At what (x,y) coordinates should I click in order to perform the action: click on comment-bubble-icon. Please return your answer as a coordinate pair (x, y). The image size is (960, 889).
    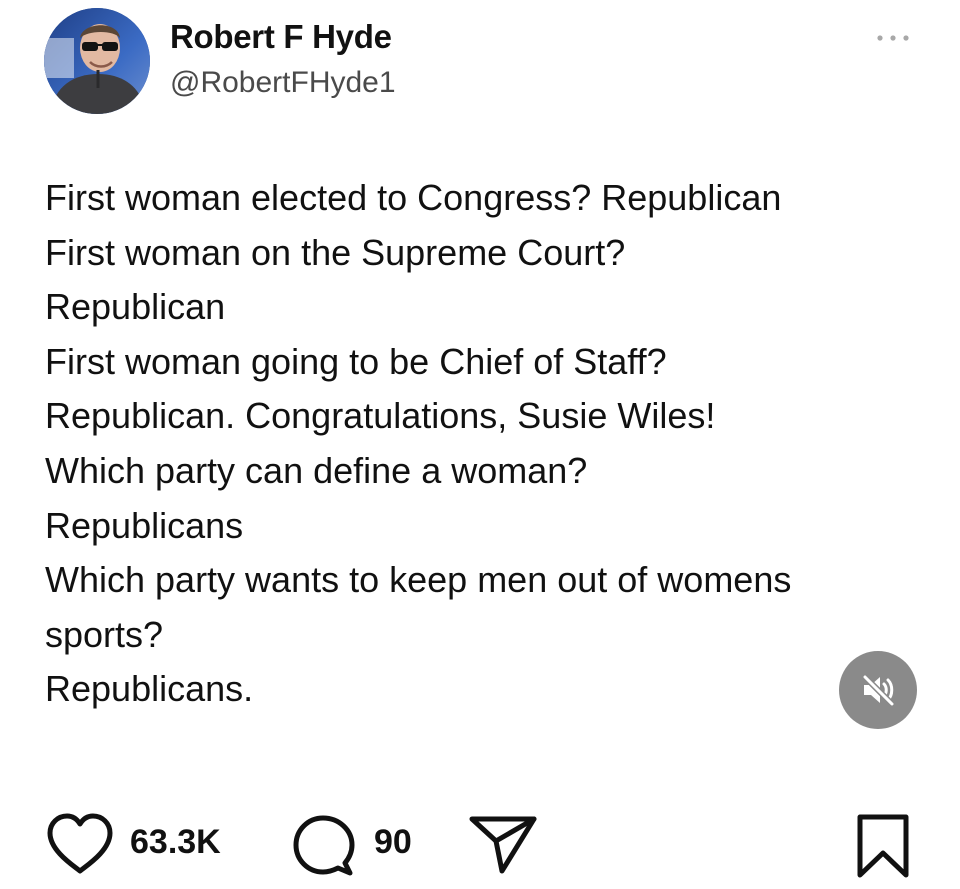
    Looking at the image, I should click on (324, 845).